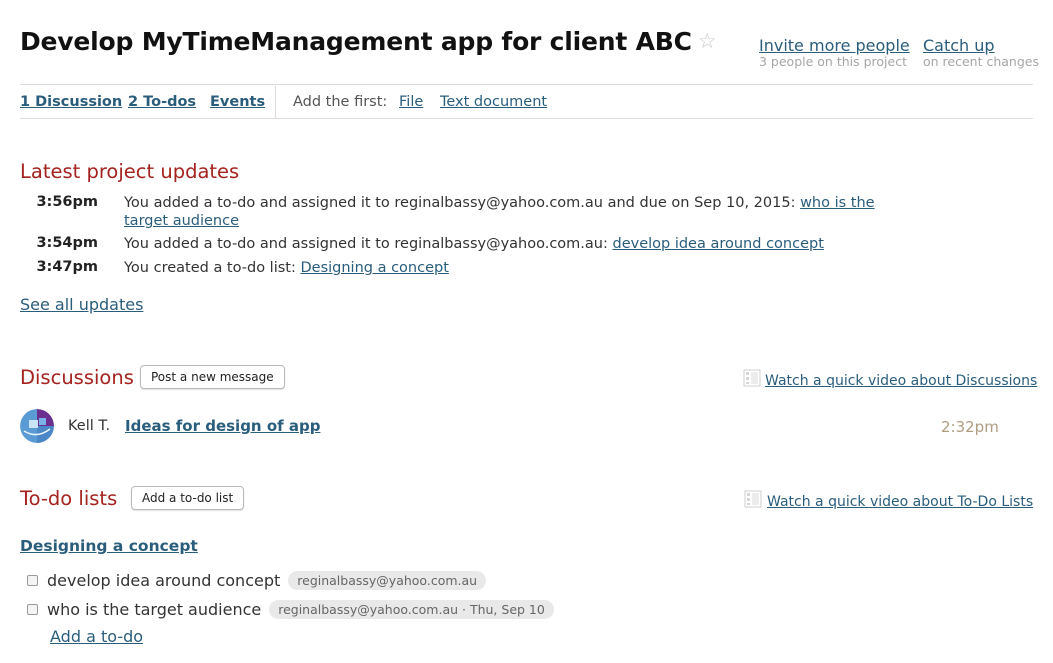 This screenshot has width=1053, height=663. I want to click on update-time: 3:54pm, so click(67, 243).